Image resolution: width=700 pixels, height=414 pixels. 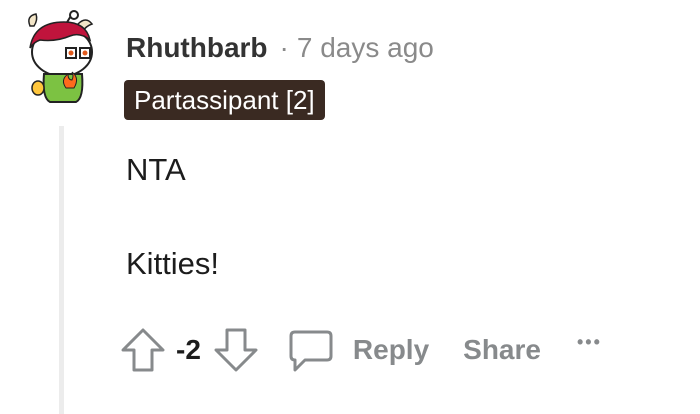 I want to click on user-flair-badge: Partassipant [2], so click(x=224, y=100).